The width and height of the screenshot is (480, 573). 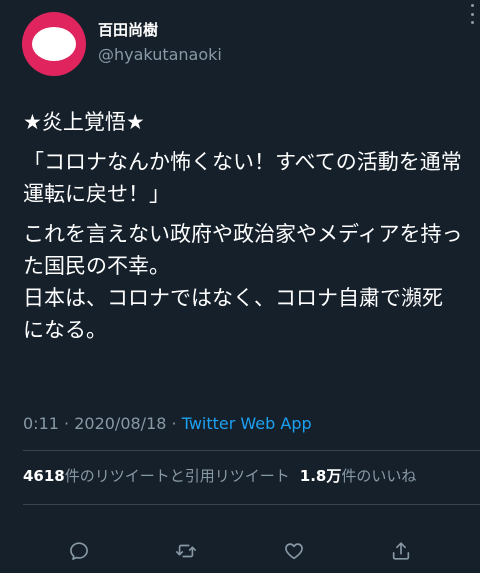 I want to click on tweet-stats: 4618件のリツイートと引用リツイート 1.8万件のいいね, so click(x=219, y=476).